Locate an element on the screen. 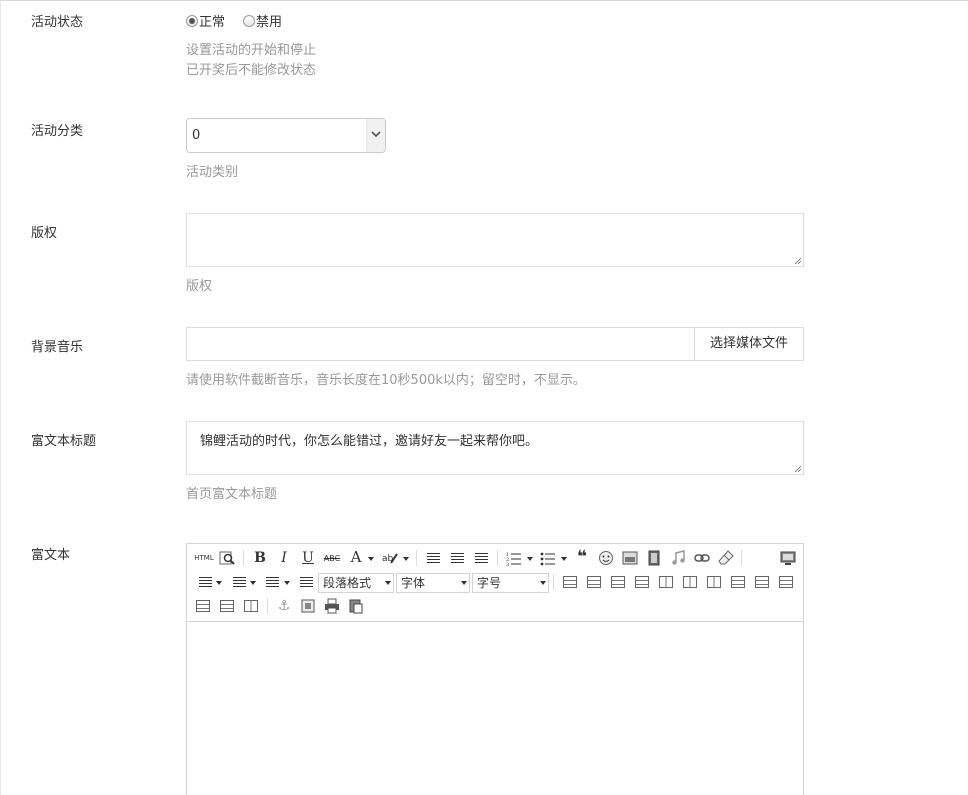 This screenshot has width=968, height=795. status-radio-disabled: 禁用 is located at coordinates (262, 20).